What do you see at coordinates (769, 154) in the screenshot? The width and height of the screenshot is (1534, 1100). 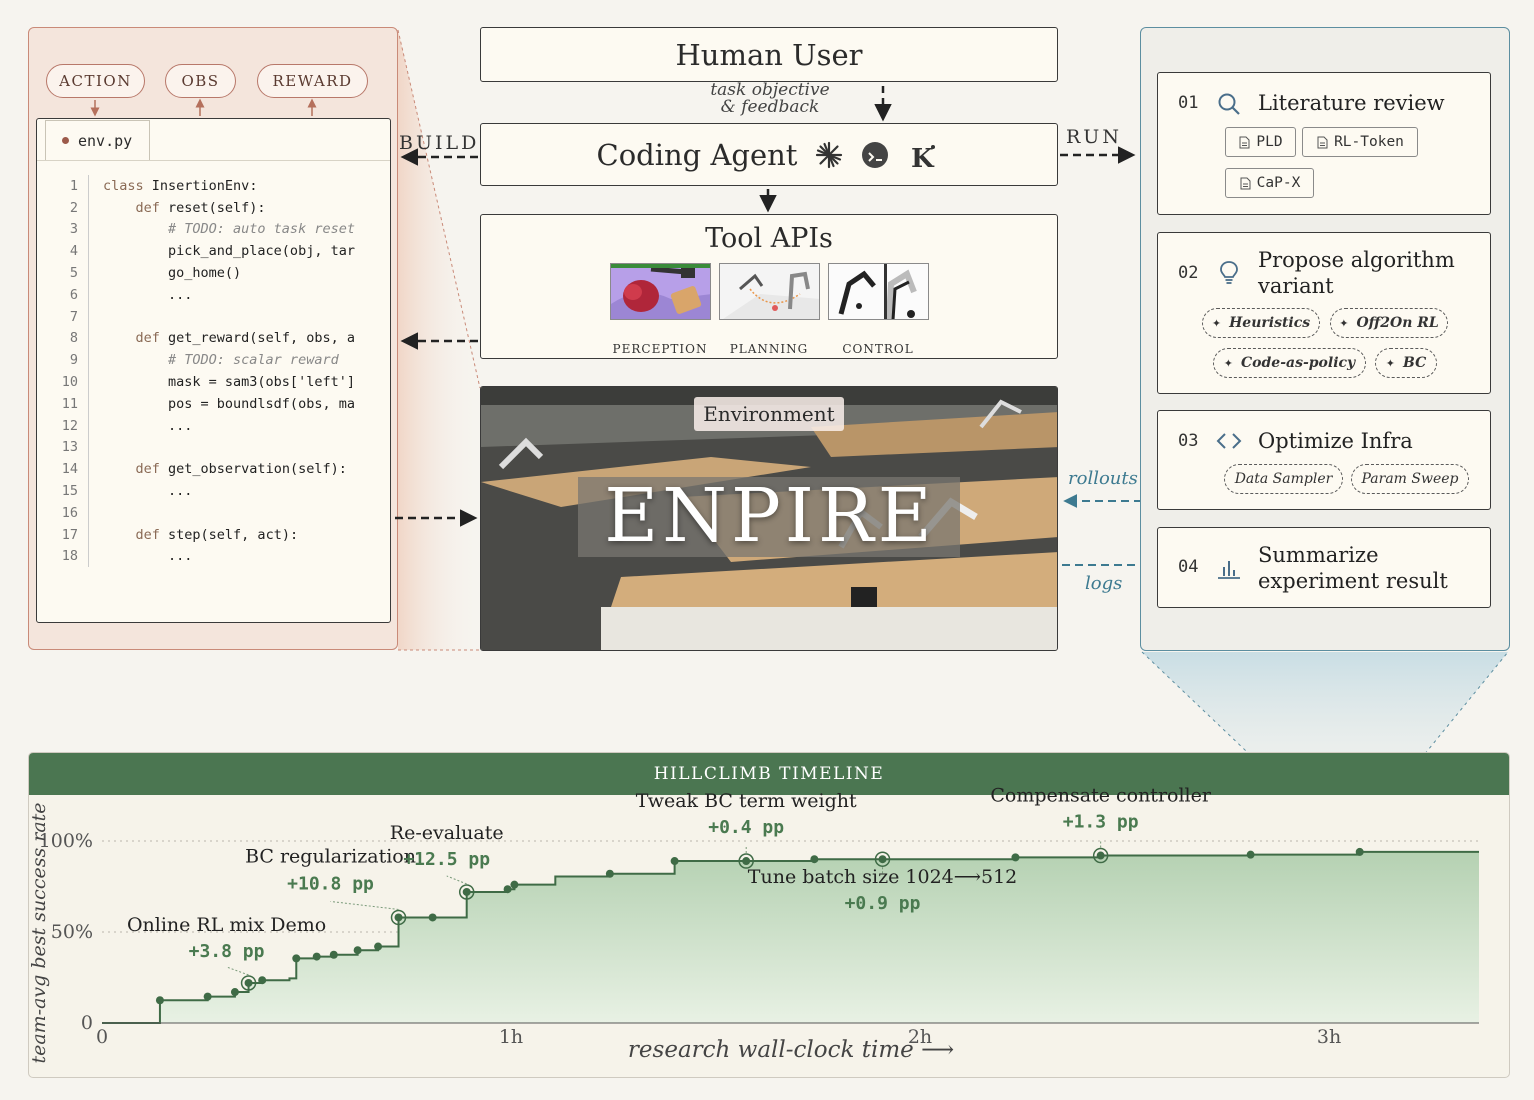 I see `coding-agent-box: Coding Agent K` at bounding box center [769, 154].